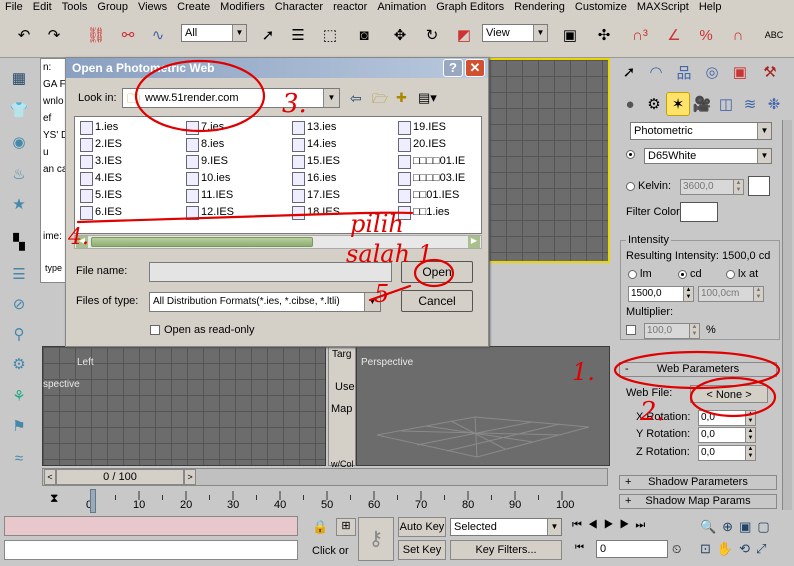  Describe the element at coordinates (325, 477) in the screenshot. I see `time-slider: < 0 / 100 >` at that location.